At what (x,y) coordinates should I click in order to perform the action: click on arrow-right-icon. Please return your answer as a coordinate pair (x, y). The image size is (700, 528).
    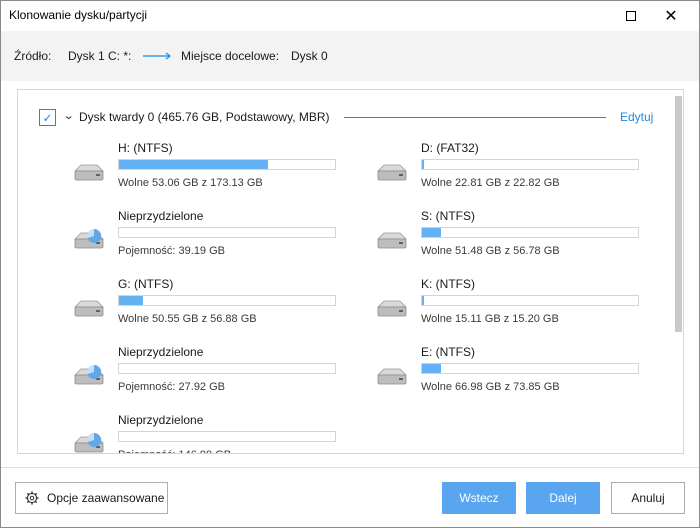
    Looking at the image, I should click on (157, 56).